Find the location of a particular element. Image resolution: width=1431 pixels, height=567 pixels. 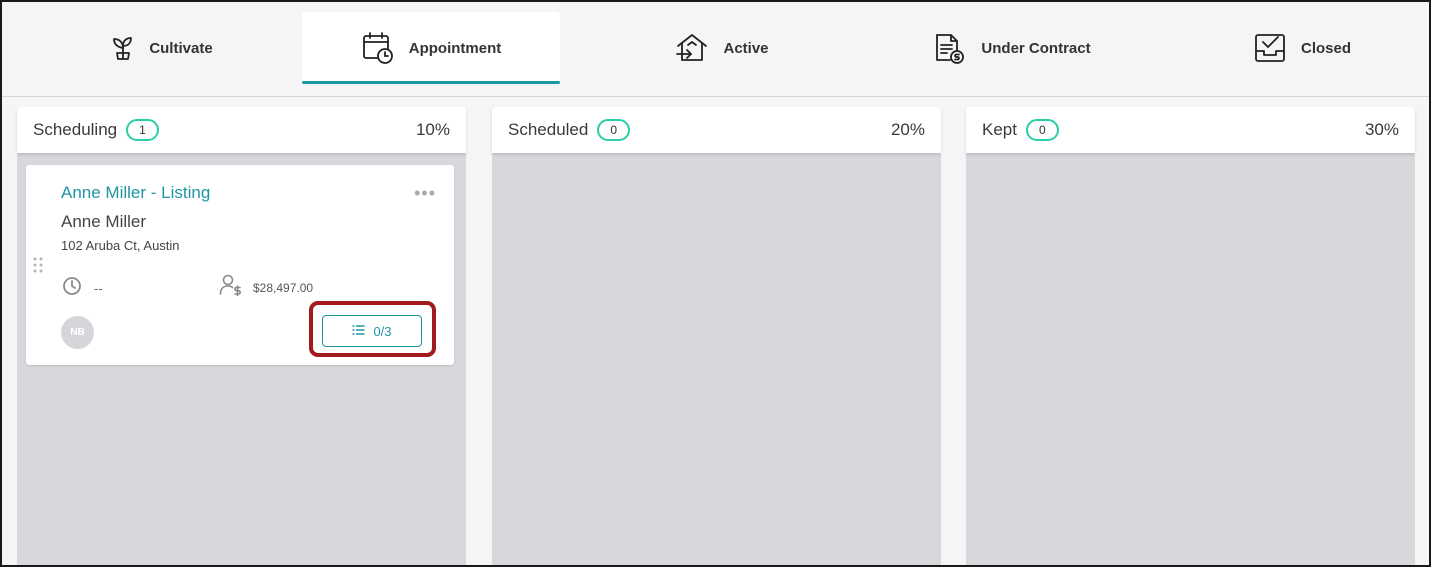

deal-title-link: Anne Miller - Listing is located at coordinates (135, 193).